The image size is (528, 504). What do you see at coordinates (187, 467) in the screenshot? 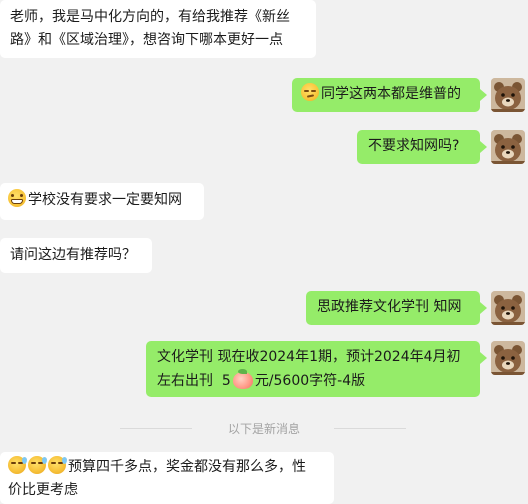
I see `message-text: 预算四千多点，奖金都没有那么多，性` at bounding box center [187, 467].